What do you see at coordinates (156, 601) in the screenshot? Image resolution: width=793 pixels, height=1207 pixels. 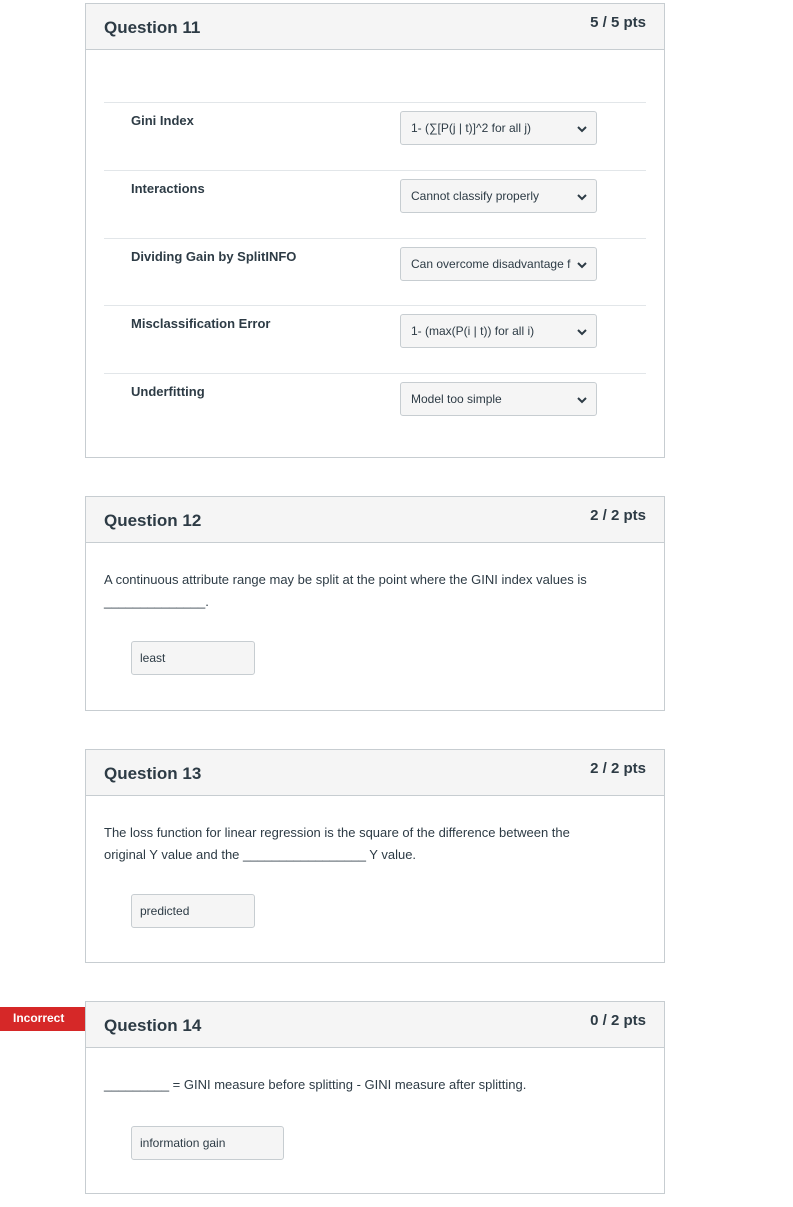 I see `question-12-text-line2: ______________.` at bounding box center [156, 601].